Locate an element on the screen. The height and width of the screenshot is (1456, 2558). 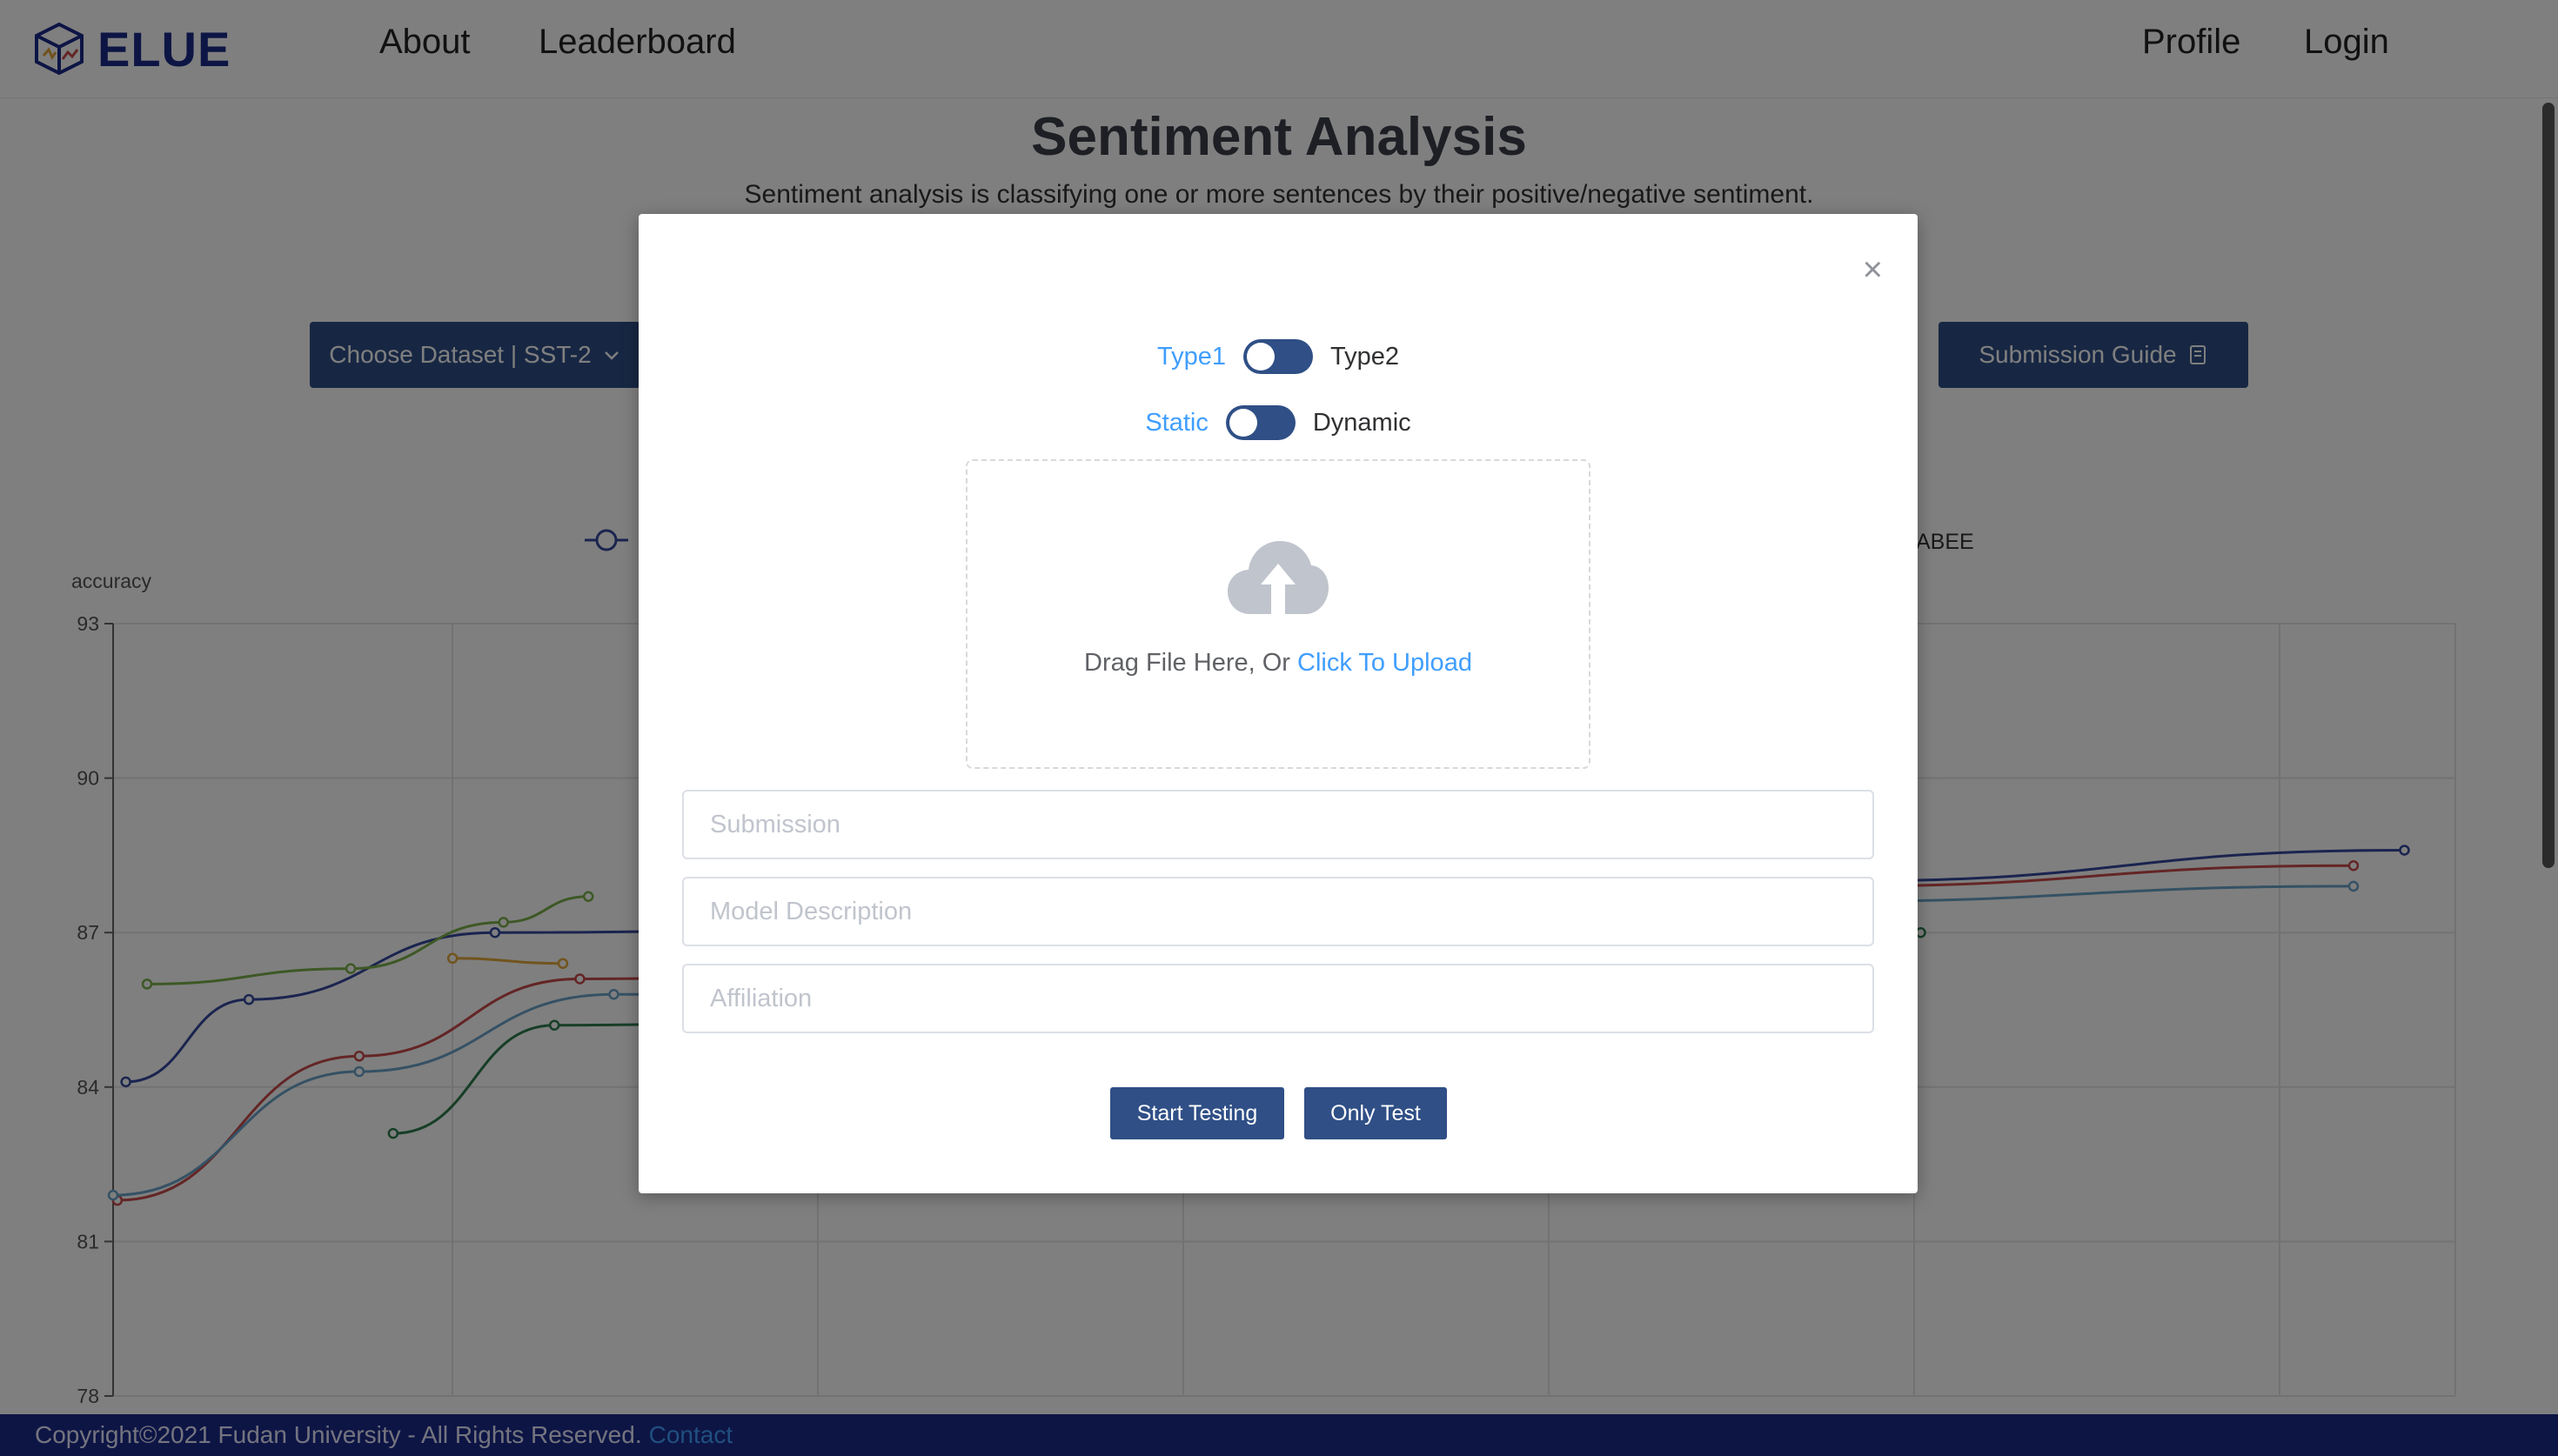
type2-label: Type2 is located at coordinates (1364, 357).